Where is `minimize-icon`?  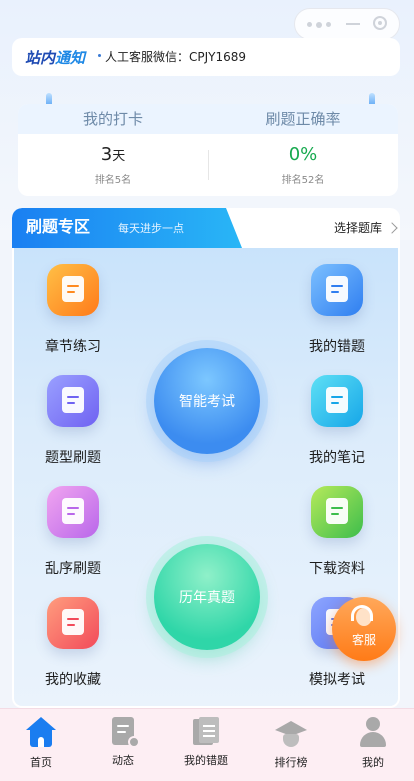 minimize-icon is located at coordinates (353, 24).